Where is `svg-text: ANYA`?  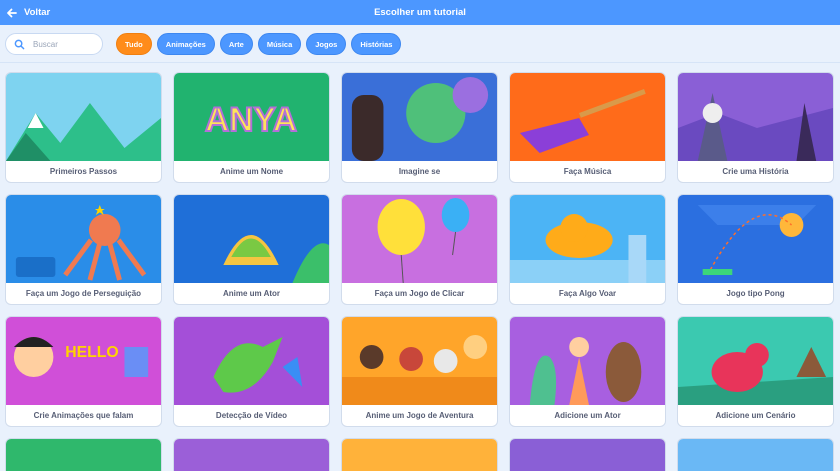
svg-text: ANYA is located at coordinates (251, 120).